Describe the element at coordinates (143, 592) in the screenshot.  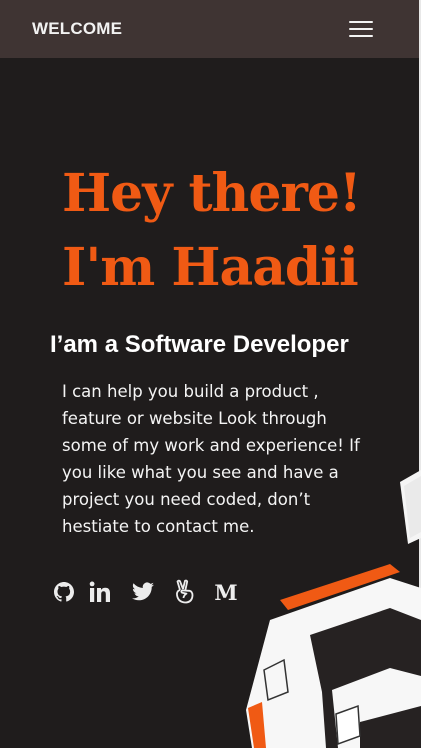
I see `twitter-icon` at that location.